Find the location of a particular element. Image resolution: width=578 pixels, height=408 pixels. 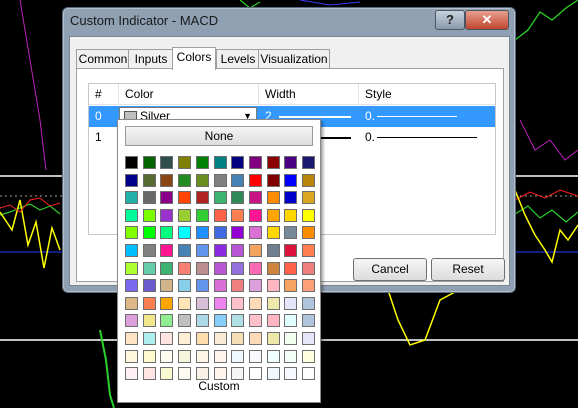

help-button: ? is located at coordinates (450, 20).